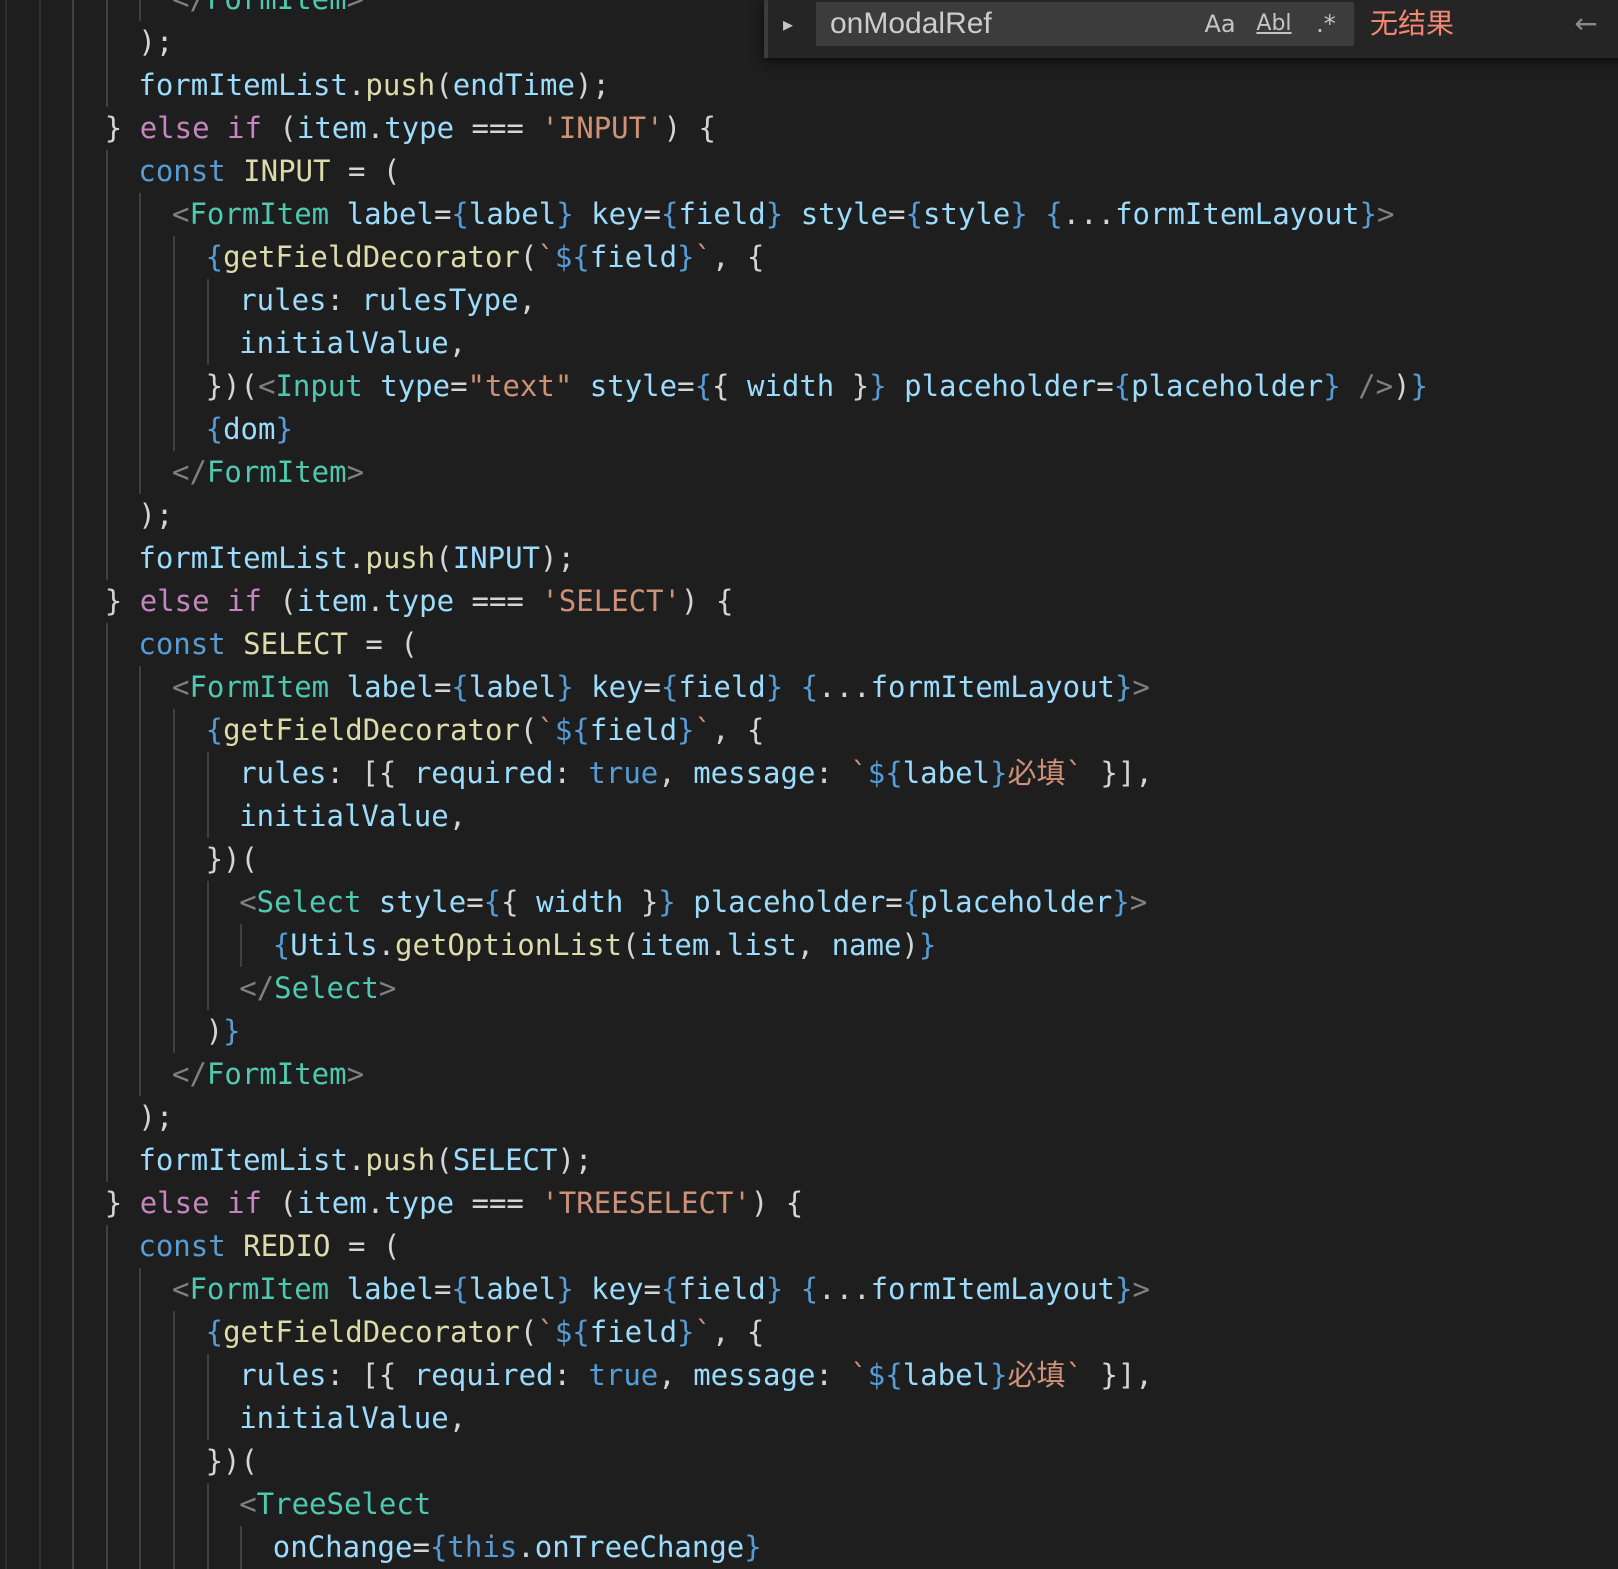 The height and width of the screenshot is (1569, 1618). What do you see at coordinates (1191, 29) in the screenshot?
I see `find-widget: ▸ Aa Abl .* 无结果 ←` at bounding box center [1191, 29].